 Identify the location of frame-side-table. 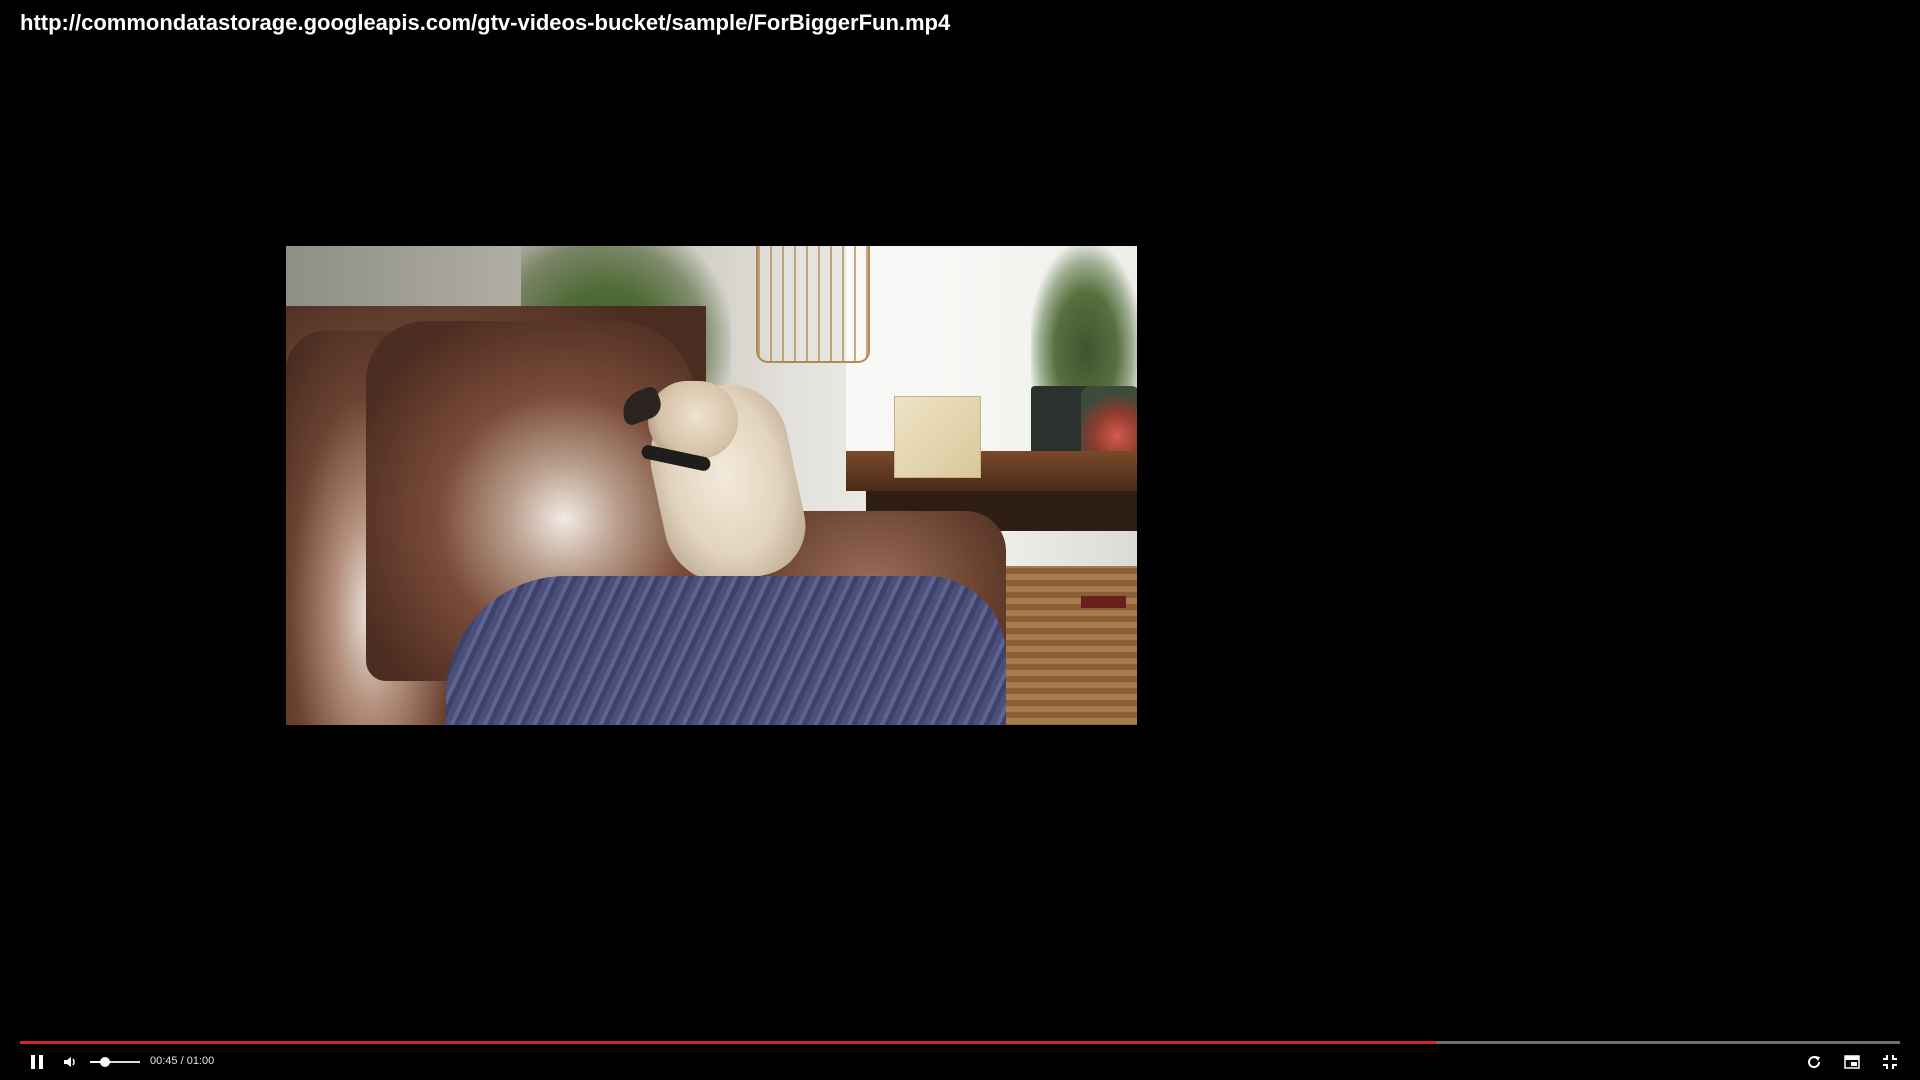
(991, 471).